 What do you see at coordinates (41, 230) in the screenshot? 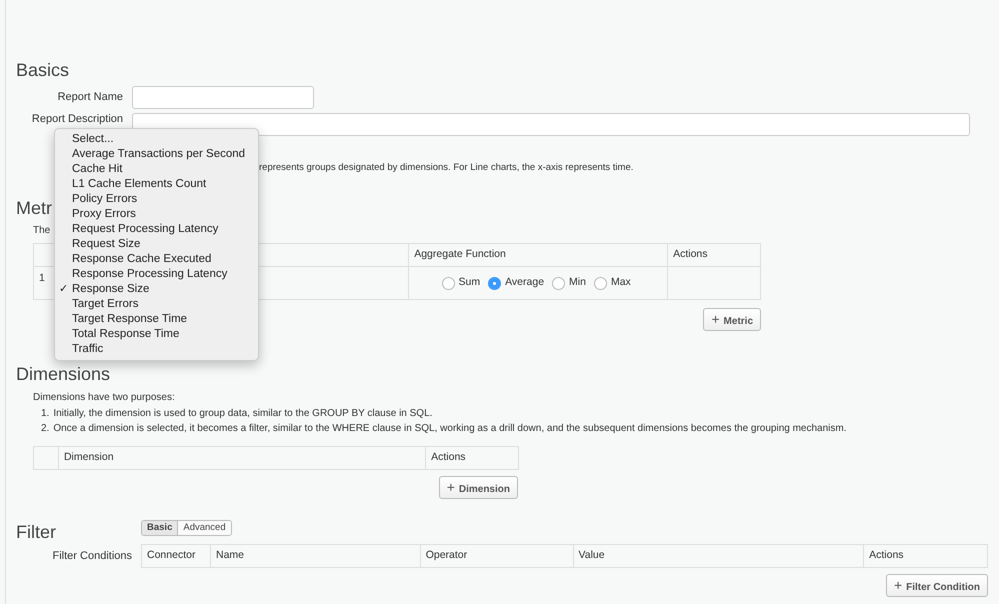
I see `metrics-note: The` at bounding box center [41, 230].